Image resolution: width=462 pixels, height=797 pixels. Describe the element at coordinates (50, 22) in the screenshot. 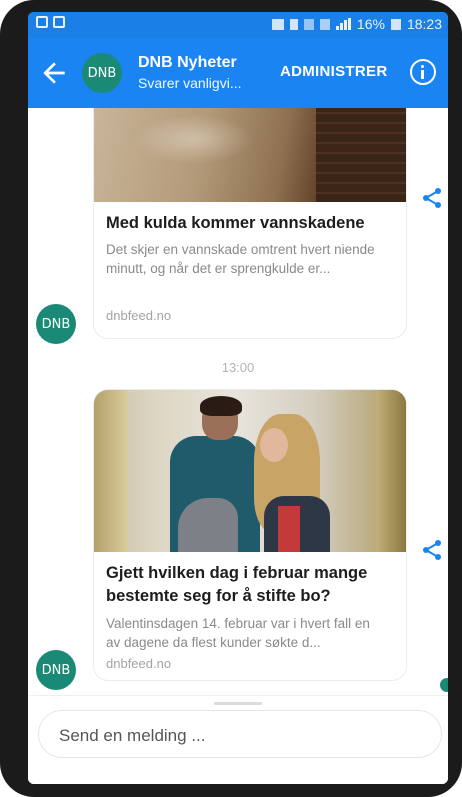

I see `status-left-icons` at that location.